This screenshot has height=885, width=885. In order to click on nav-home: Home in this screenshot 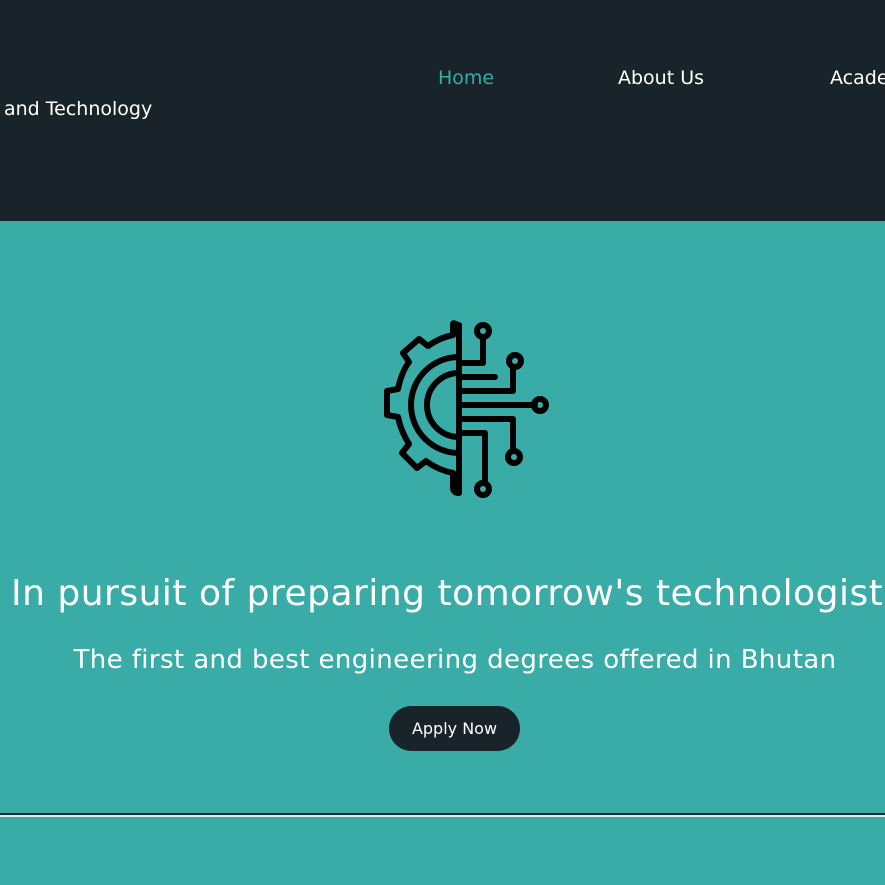, I will do `click(466, 78)`.